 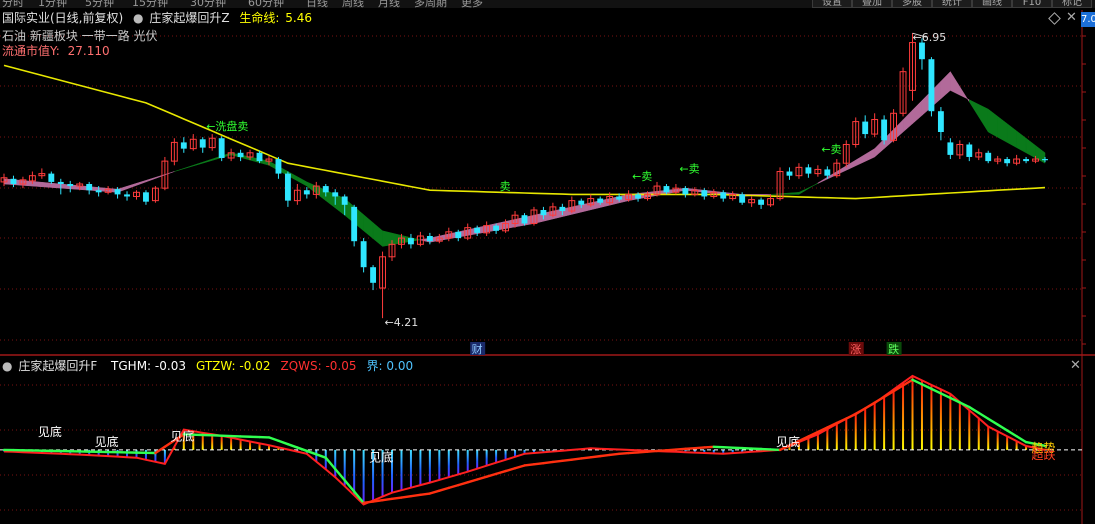 What do you see at coordinates (831, 149) in the screenshot?
I see `sell-annotation-4: ←卖` at bounding box center [831, 149].